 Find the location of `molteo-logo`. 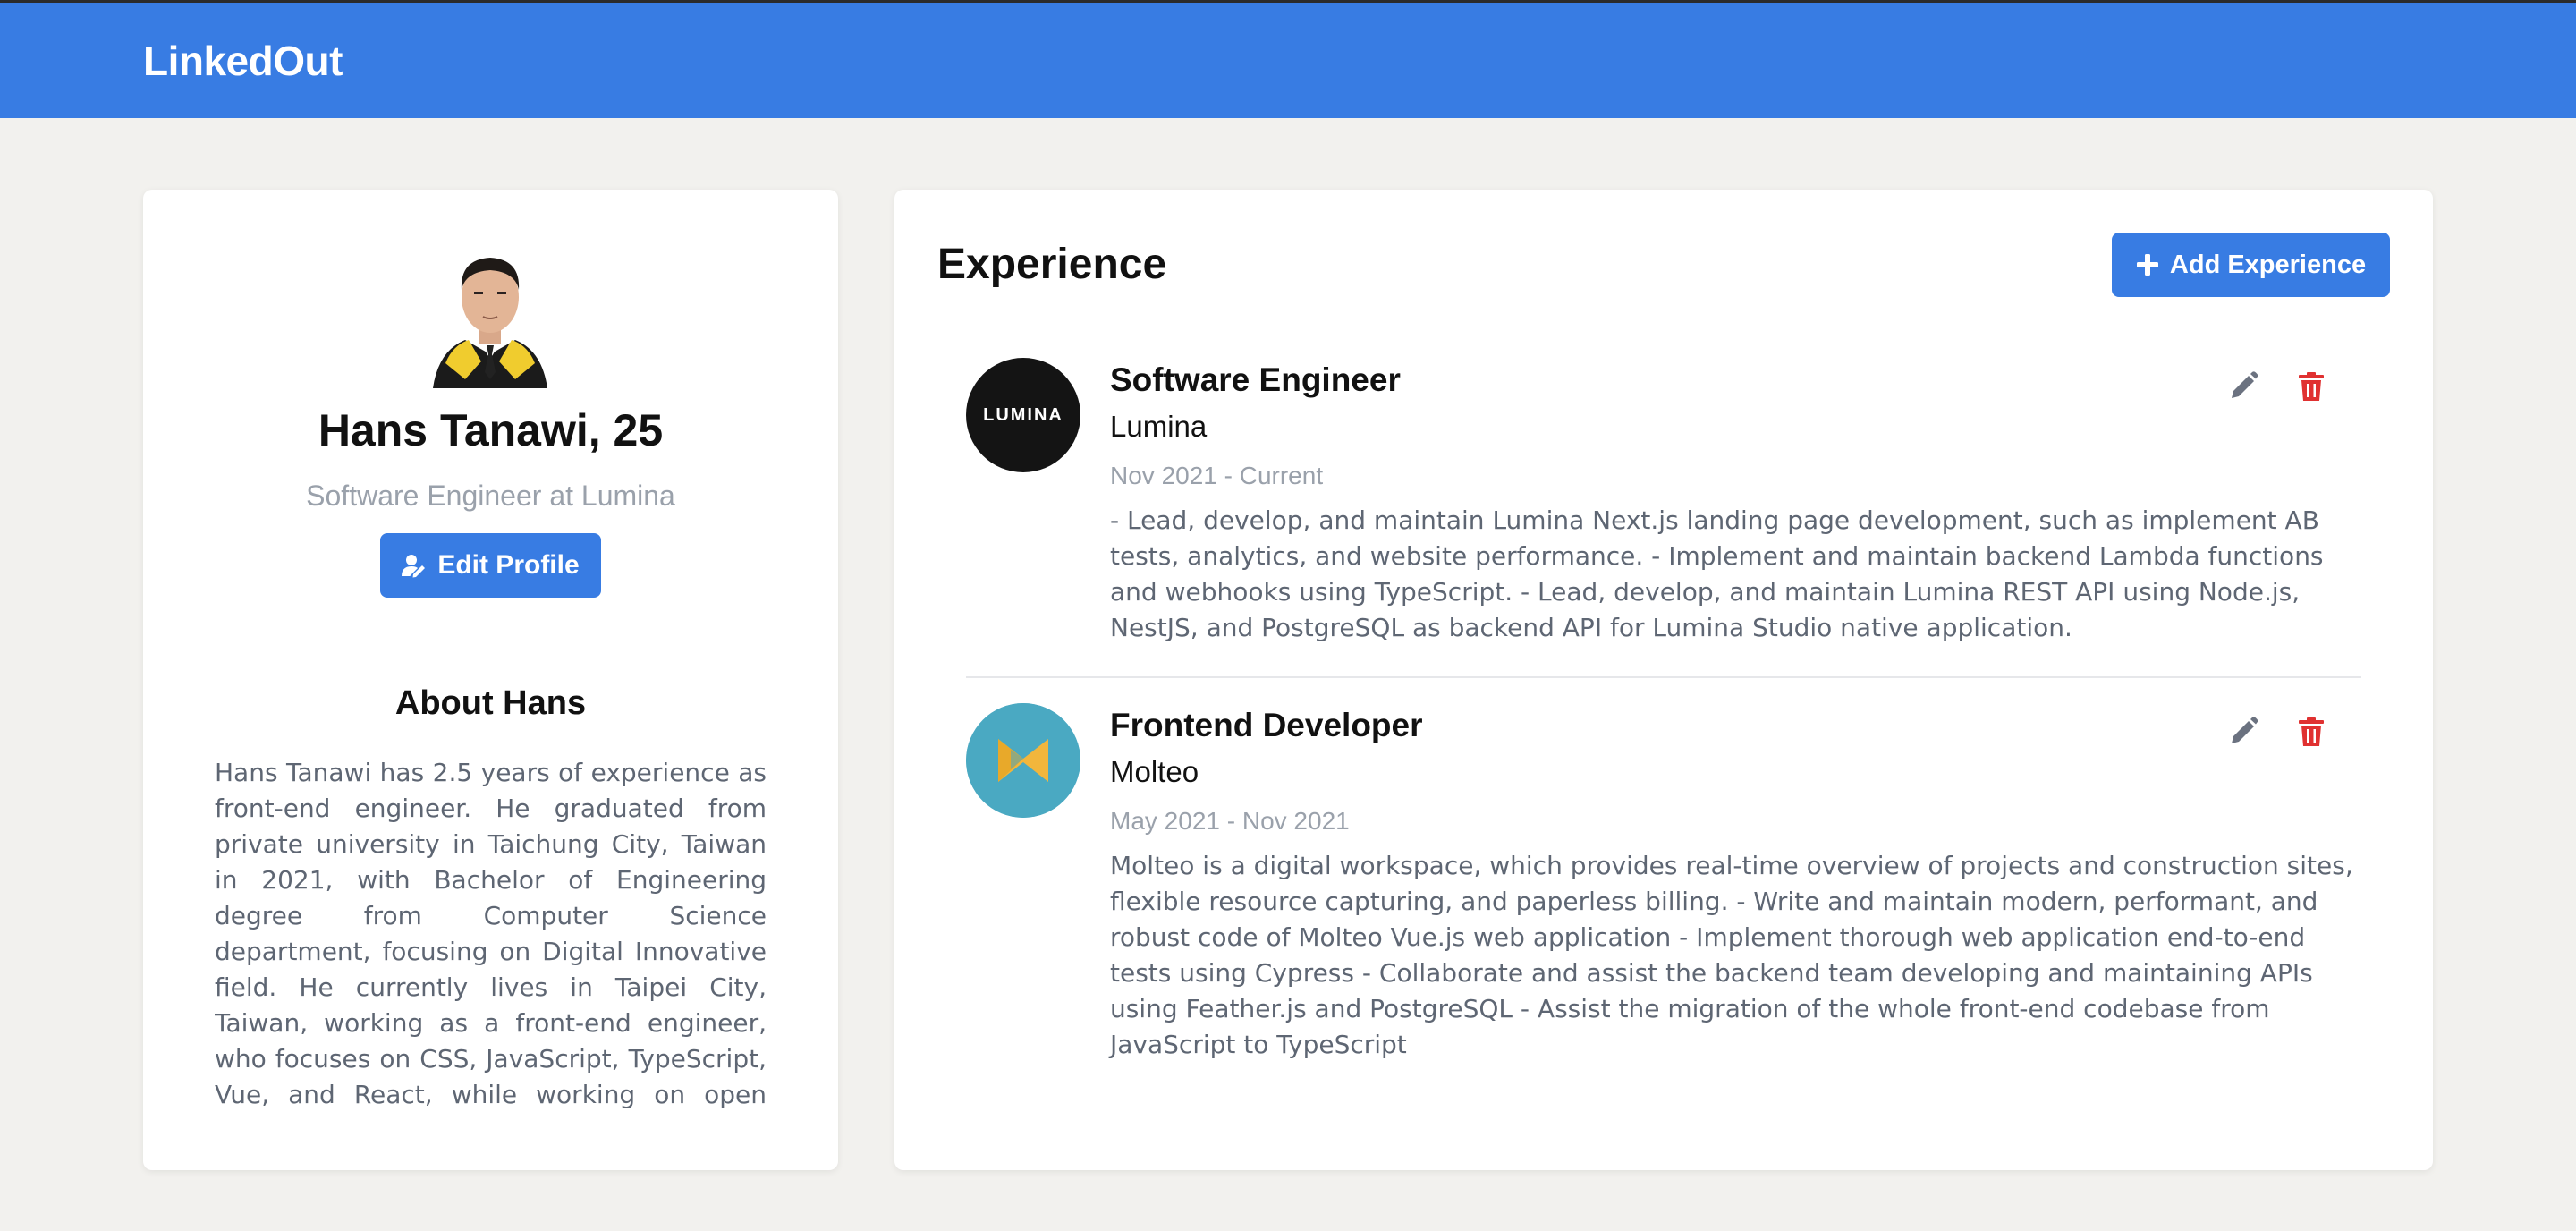

molteo-logo is located at coordinates (1023, 760).